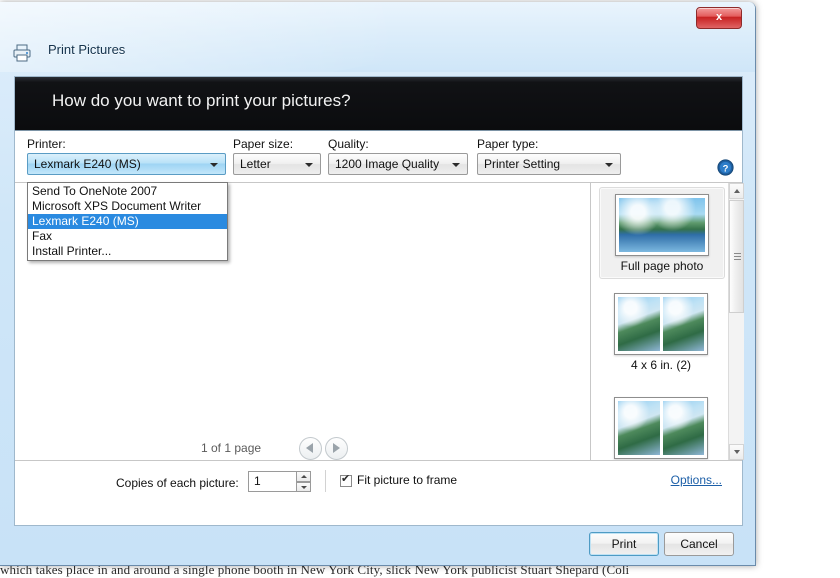  I want to click on scrollbar-thumb, so click(736, 256).